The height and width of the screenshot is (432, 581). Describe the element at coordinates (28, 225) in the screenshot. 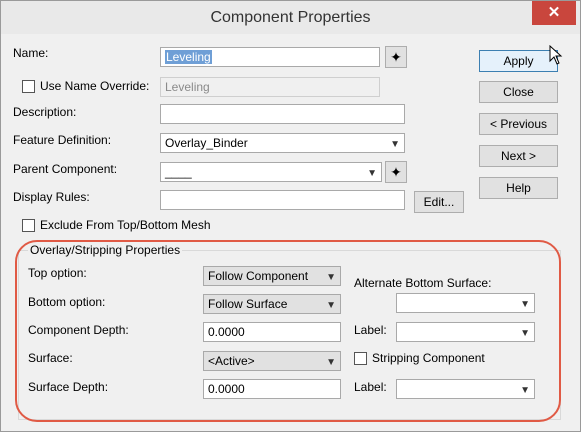

I see `exclude-mesh-checkbox` at that location.